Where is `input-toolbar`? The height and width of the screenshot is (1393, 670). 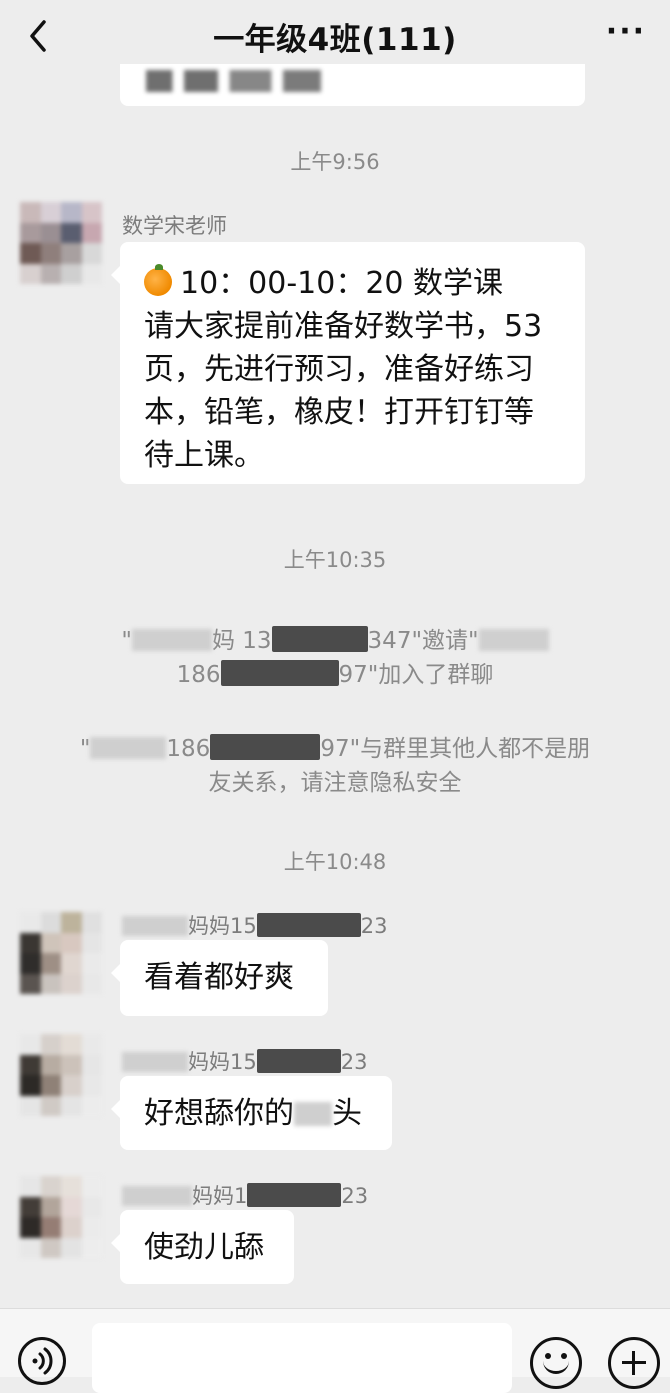 input-toolbar is located at coordinates (335, 1350).